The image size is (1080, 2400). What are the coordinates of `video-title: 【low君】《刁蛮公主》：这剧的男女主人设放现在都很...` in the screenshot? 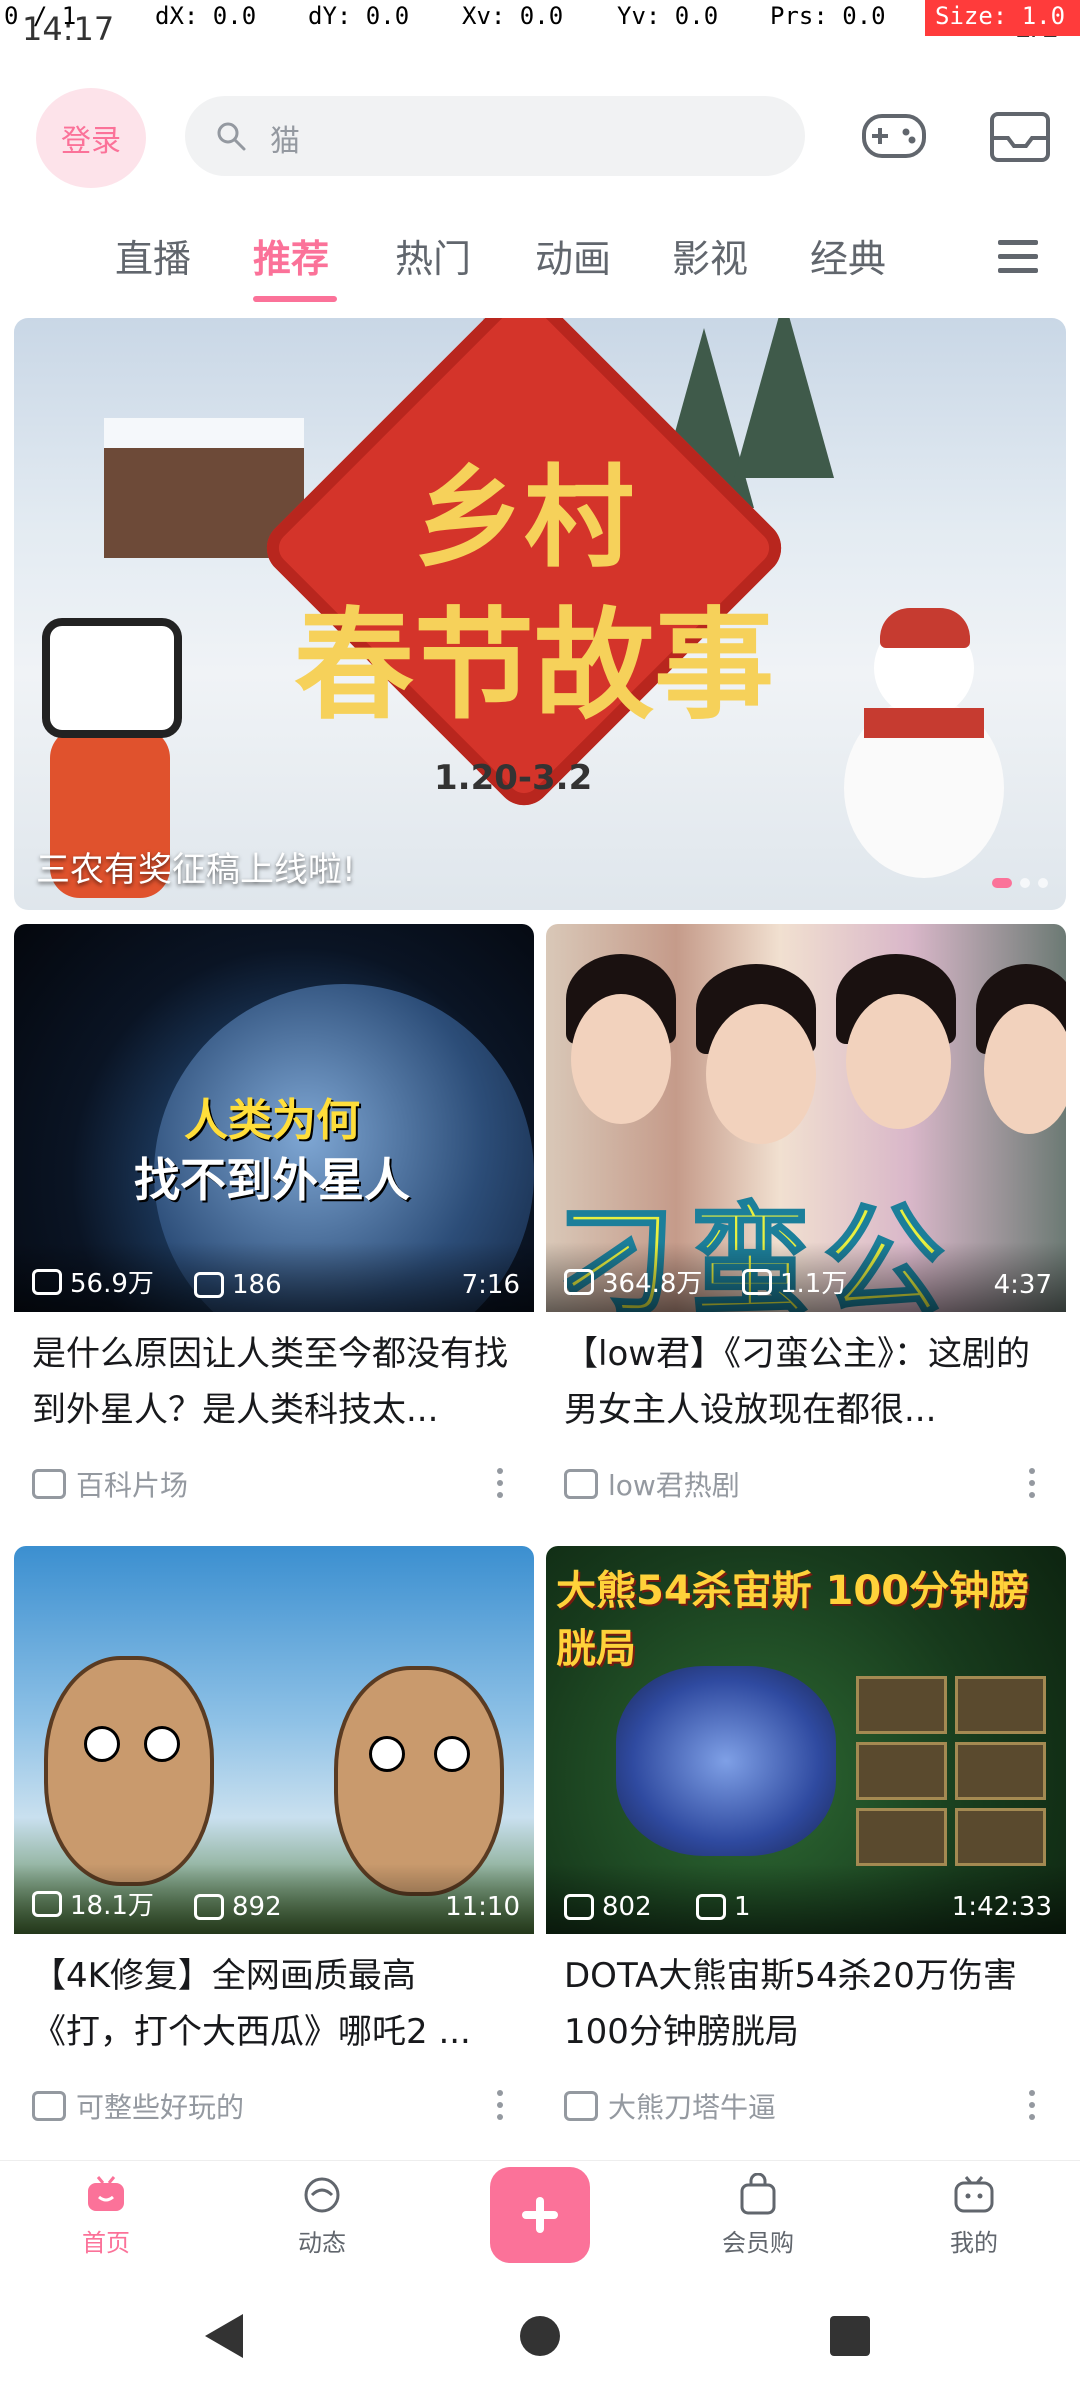 It's located at (806, 1382).